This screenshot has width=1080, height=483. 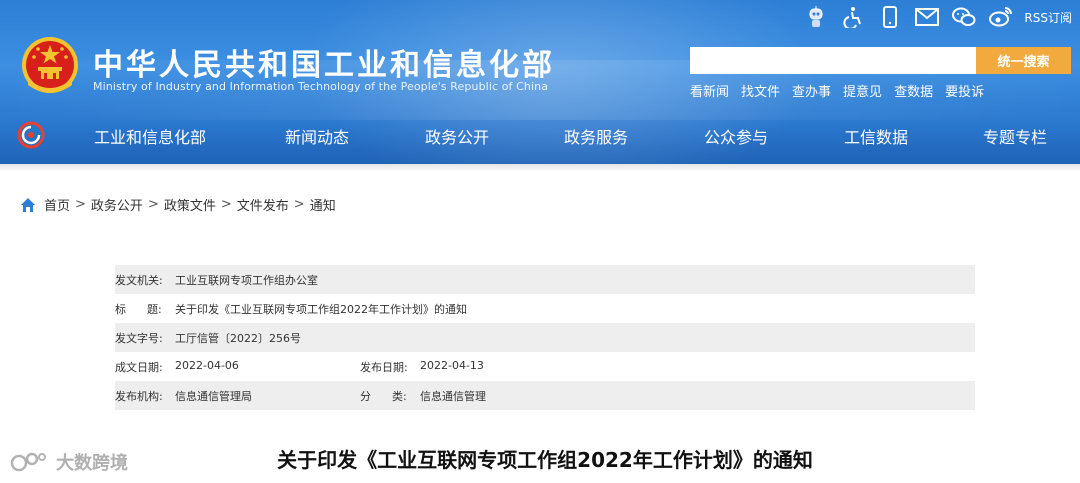 What do you see at coordinates (736, 136) in the screenshot?
I see `nav-item-participation: 公众参与` at bounding box center [736, 136].